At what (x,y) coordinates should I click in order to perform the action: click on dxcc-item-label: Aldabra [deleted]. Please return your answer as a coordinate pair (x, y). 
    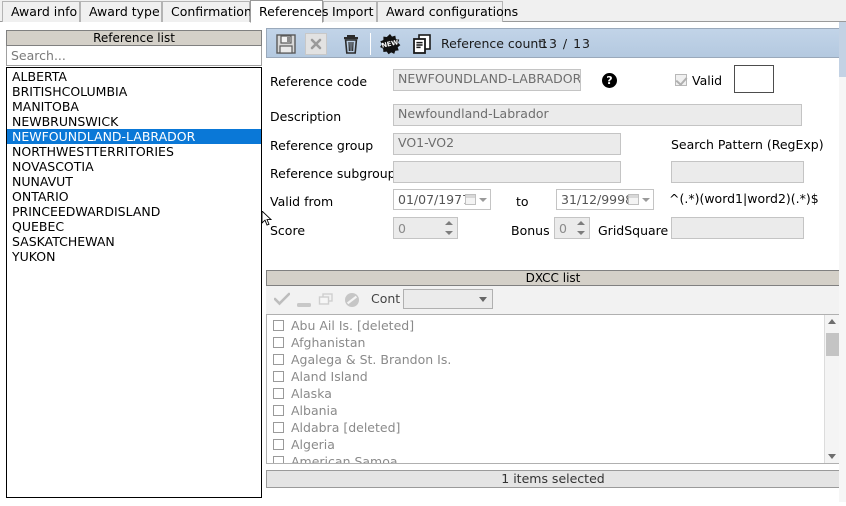
    Looking at the image, I should click on (346, 427).